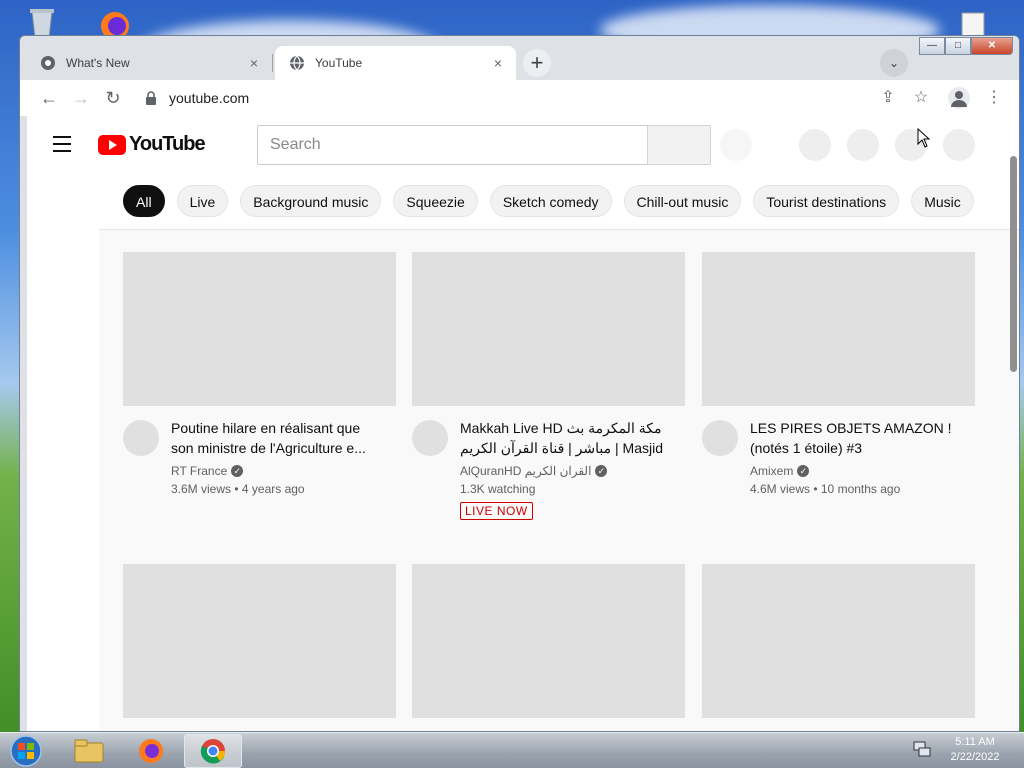 This screenshot has height=768, width=1024. I want to click on video-stats: 1.3K watching, so click(498, 489).